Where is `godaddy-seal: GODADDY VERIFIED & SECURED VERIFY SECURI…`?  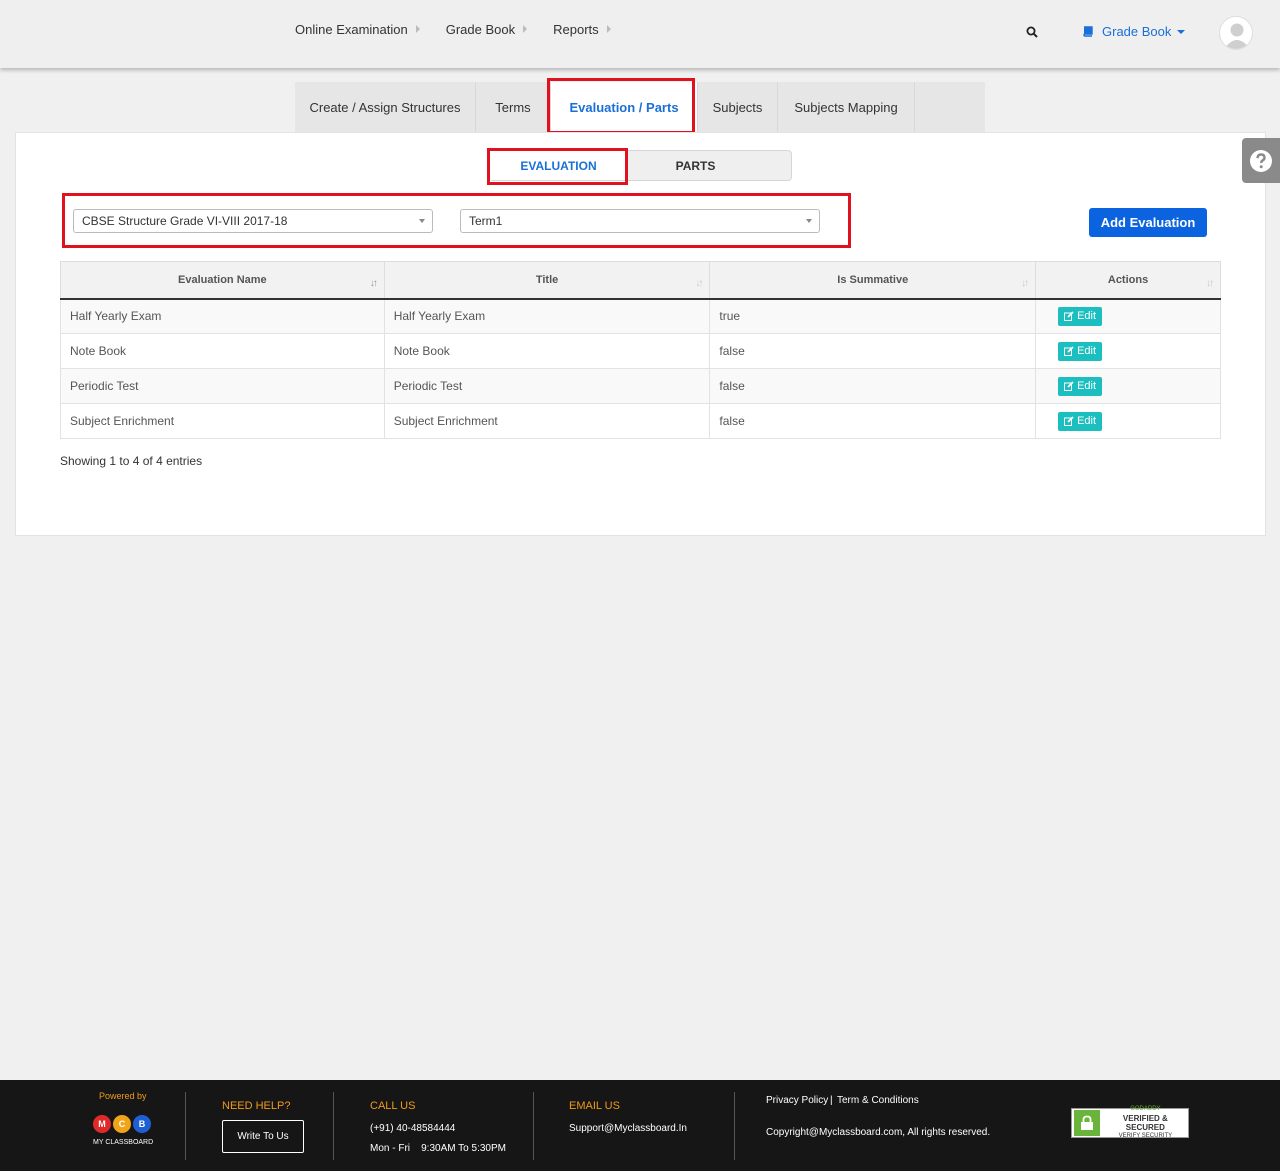
godaddy-seal: GODADDY VERIFIED & SECURED VERIFY SECURI… is located at coordinates (1130, 1122).